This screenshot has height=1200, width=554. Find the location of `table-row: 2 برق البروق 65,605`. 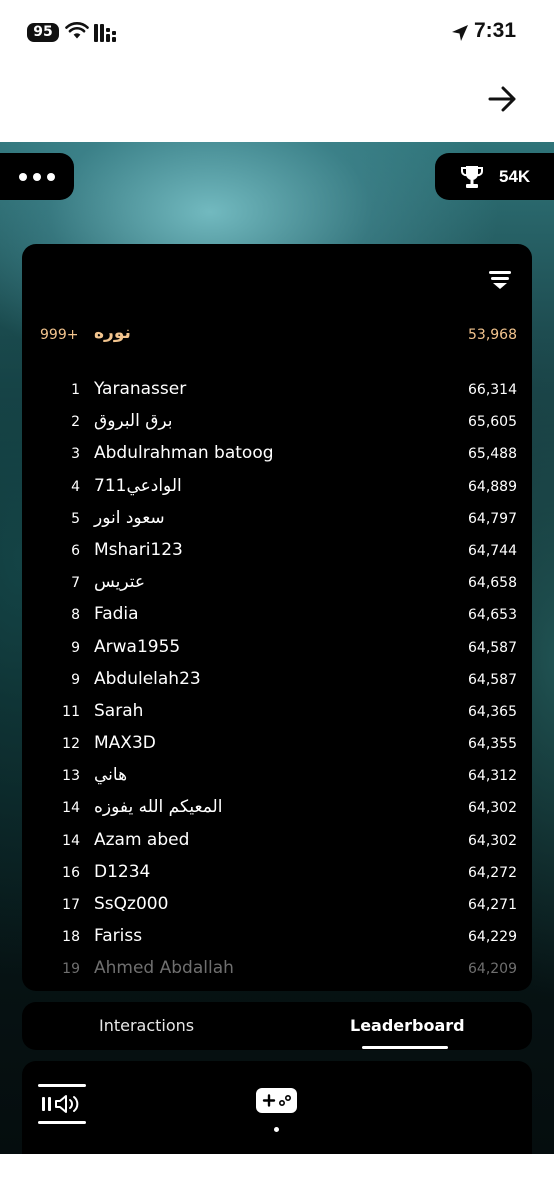

table-row: 2 برق البروق 65,605 is located at coordinates (277, 426).